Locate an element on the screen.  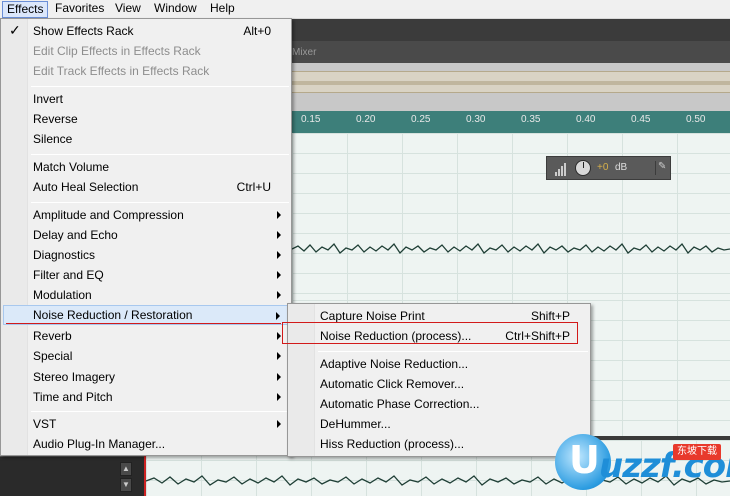
menu-item-stereo-imagery: Stereo Imagery is located at coordinates (146, 377).